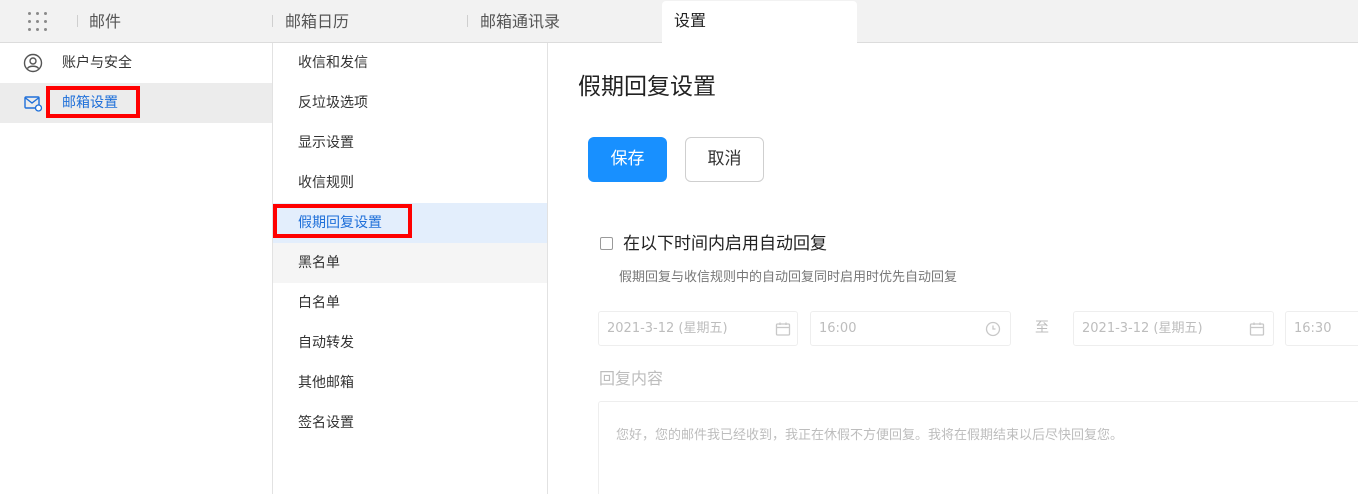 Image resolution: width=1358 pixels, height=494 pixels. What do you see at coordinates (333, 103) in the screenshot?
I see `submenu-item-label: 反垃圾选项` at bounding box center [333, 103].